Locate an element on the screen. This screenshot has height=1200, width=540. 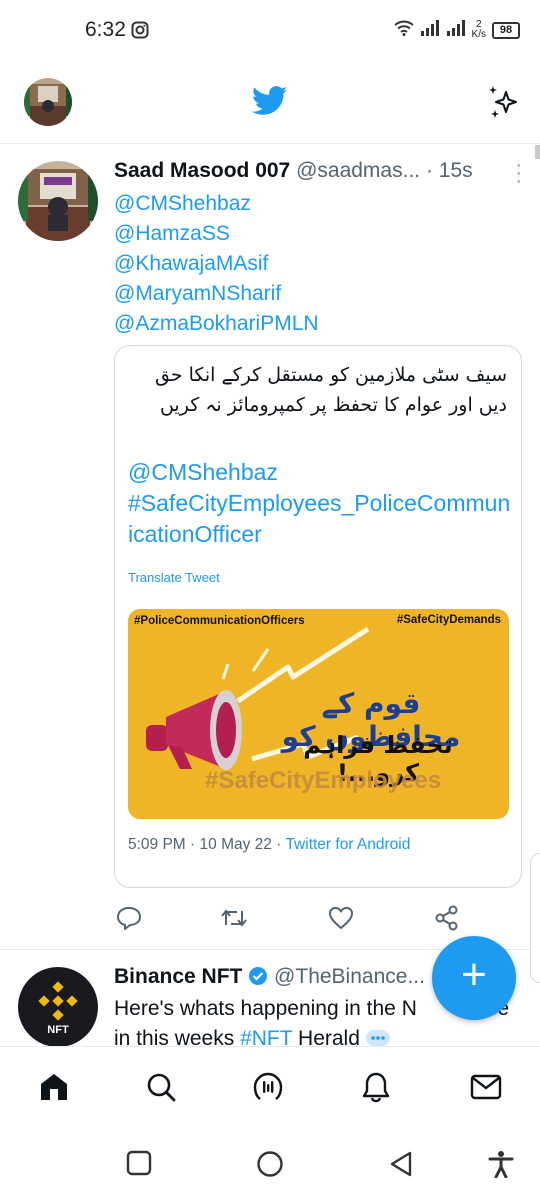
tweet-text-line2-start: in this weeks is located at coordinates (177, 1036).